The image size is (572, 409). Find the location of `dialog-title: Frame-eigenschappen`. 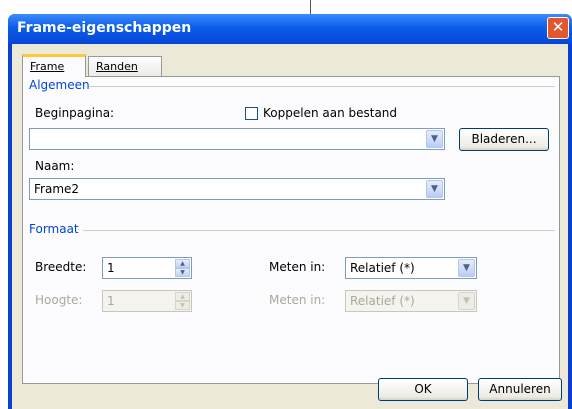

dialog-title: Frame-eigenschappen is located at coordinates (104, 28).